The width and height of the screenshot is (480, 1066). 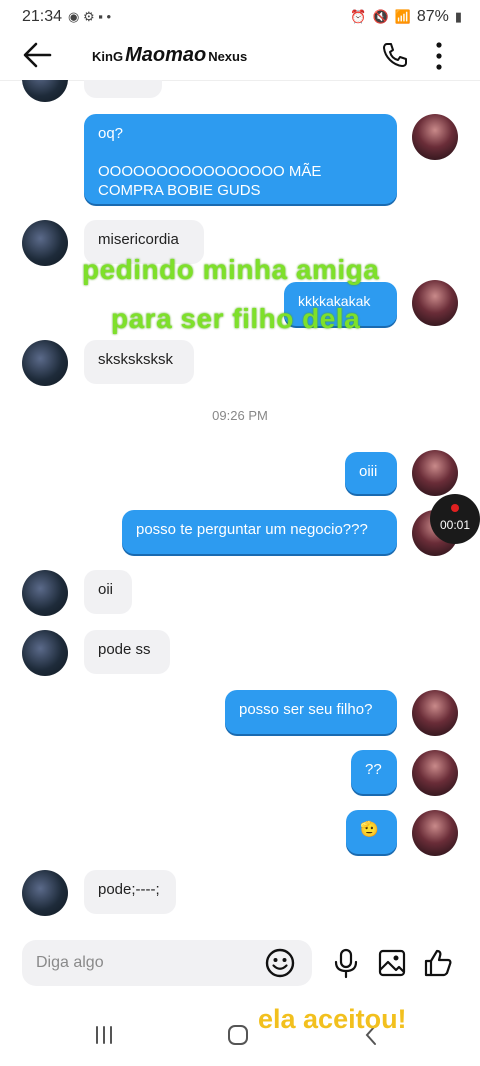 I want to click on back-button, so click(x=38, y=55).